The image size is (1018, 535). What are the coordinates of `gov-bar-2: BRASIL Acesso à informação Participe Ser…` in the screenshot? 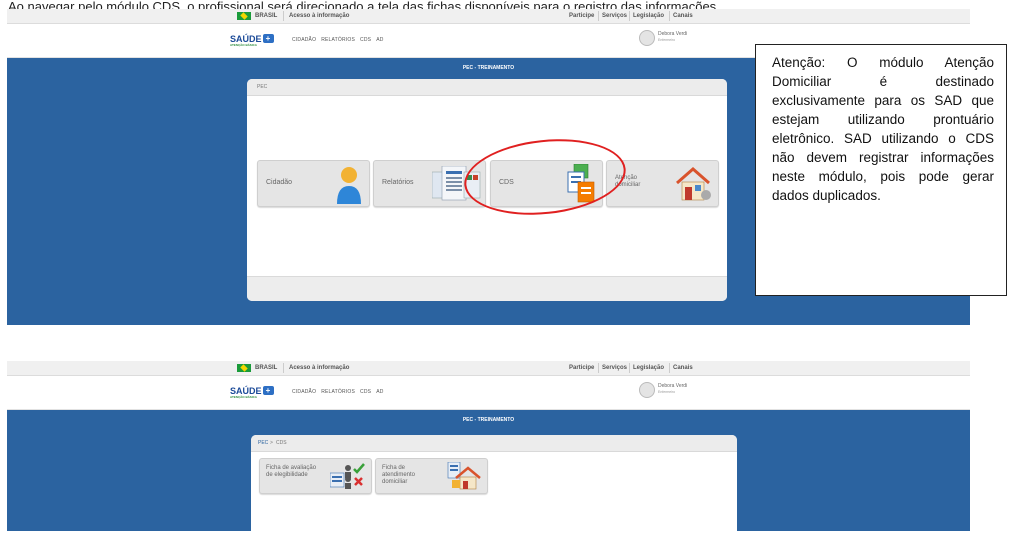 It's located at (488, 368).